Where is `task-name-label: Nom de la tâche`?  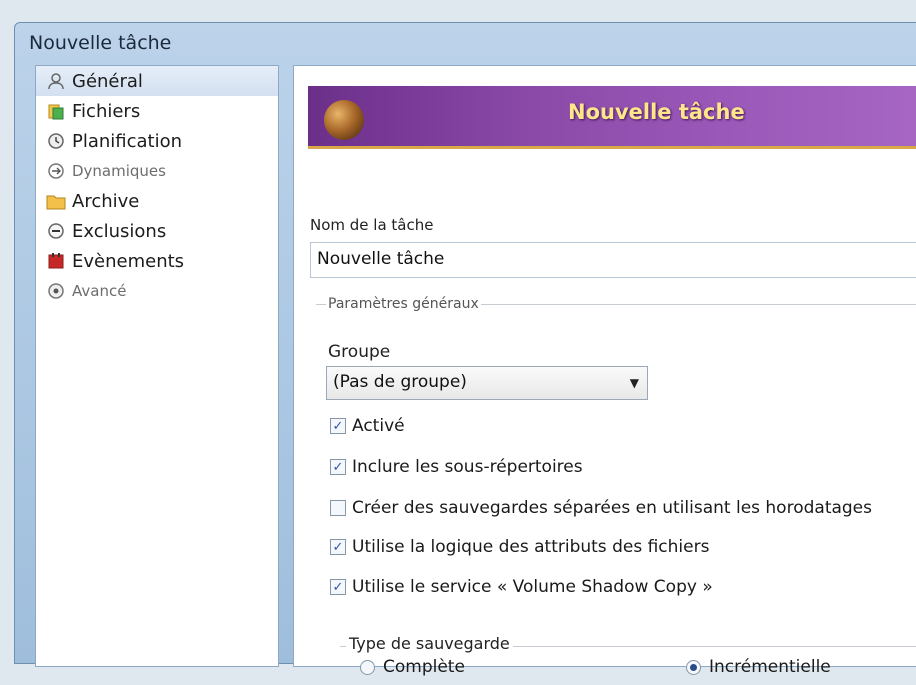 task-name-label: Nom de la tâche is located at coordinates (372, 225).